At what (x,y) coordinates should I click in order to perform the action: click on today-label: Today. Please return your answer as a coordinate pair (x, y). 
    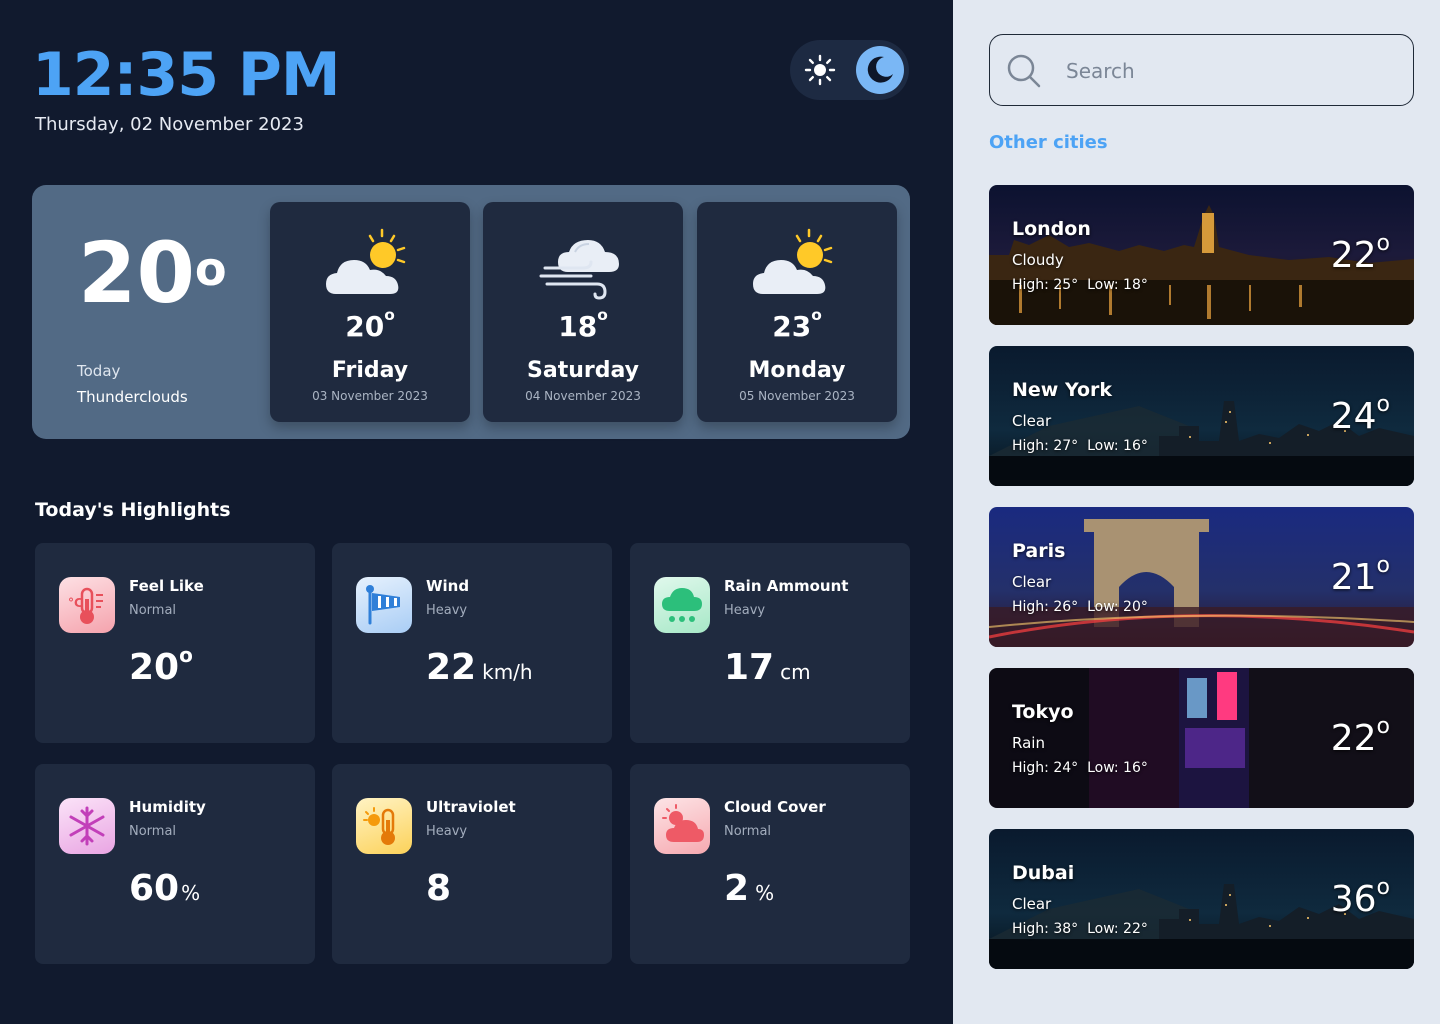
    Looking at the image, I should click on (99, 371).